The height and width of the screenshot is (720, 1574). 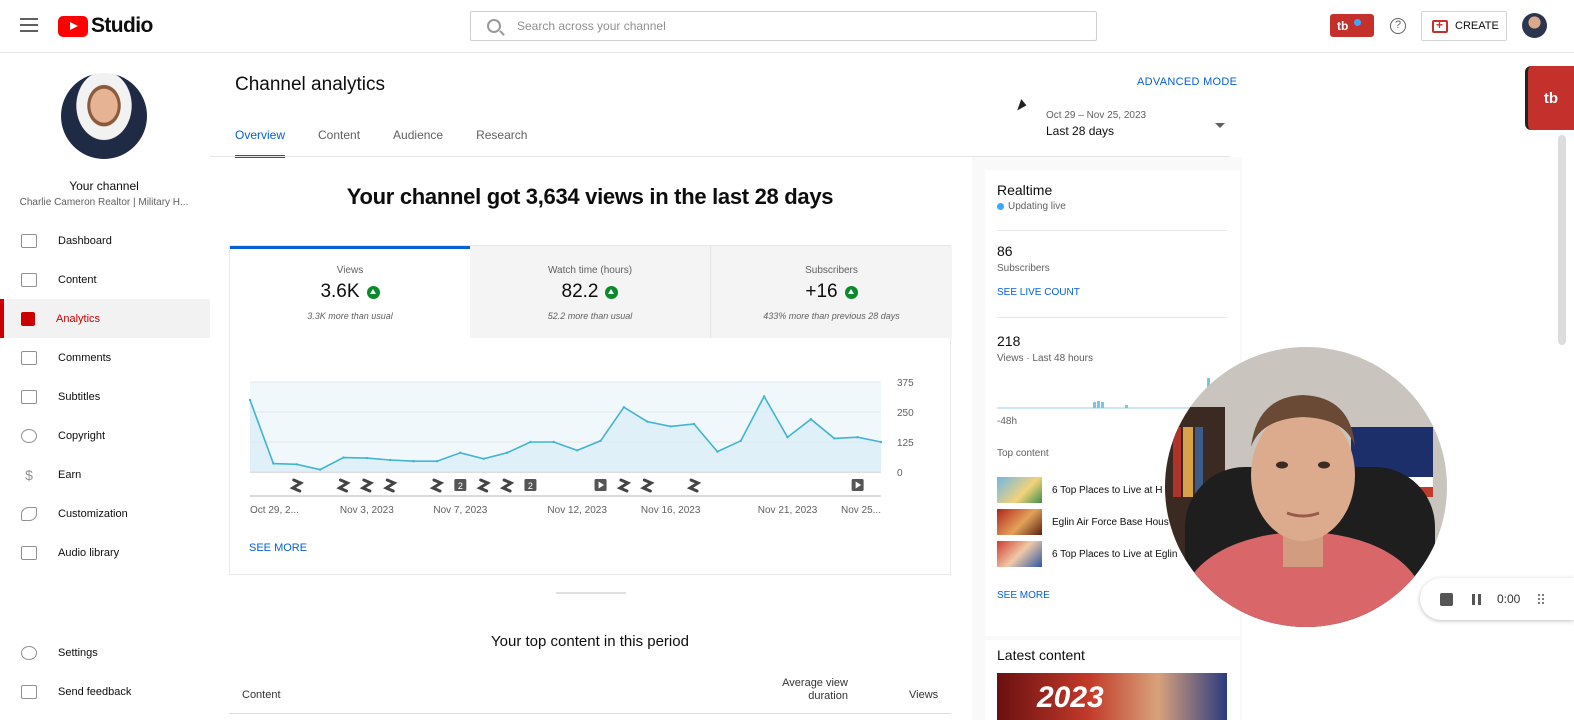 I want to click on sidebar-item-dashboard: Dashboard, so click(x=105, y=240).